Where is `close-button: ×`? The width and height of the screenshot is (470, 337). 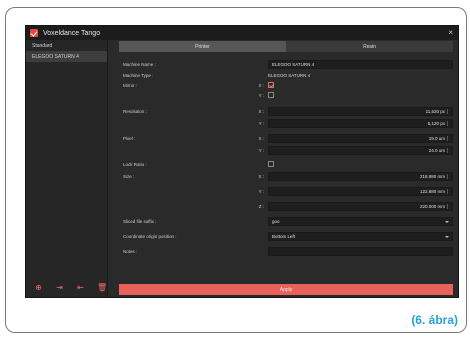 close-button: × is located at coordinates (450, 33).